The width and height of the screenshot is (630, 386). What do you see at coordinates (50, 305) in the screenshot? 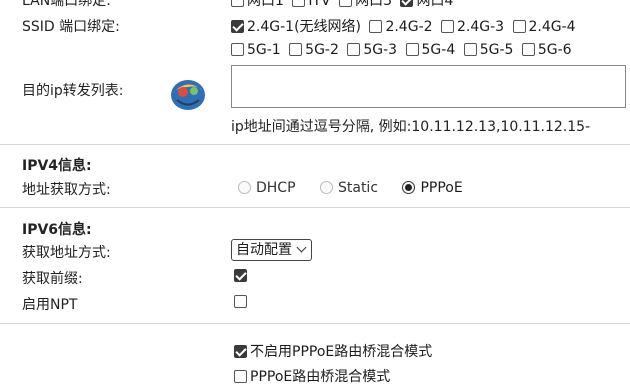
I see `ipv6-npt-label: 启用NPT` at bounding box center [50, 305].